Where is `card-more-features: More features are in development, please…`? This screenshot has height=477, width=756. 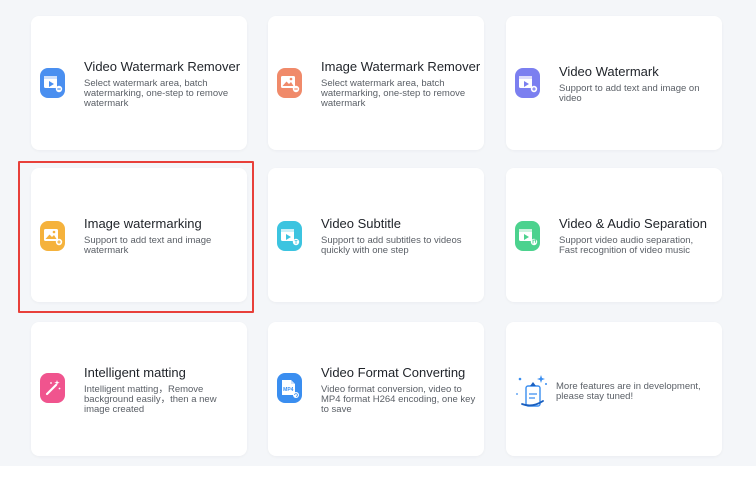
card-more-features: More features are in development, please… is located at coordinates (614, 389).